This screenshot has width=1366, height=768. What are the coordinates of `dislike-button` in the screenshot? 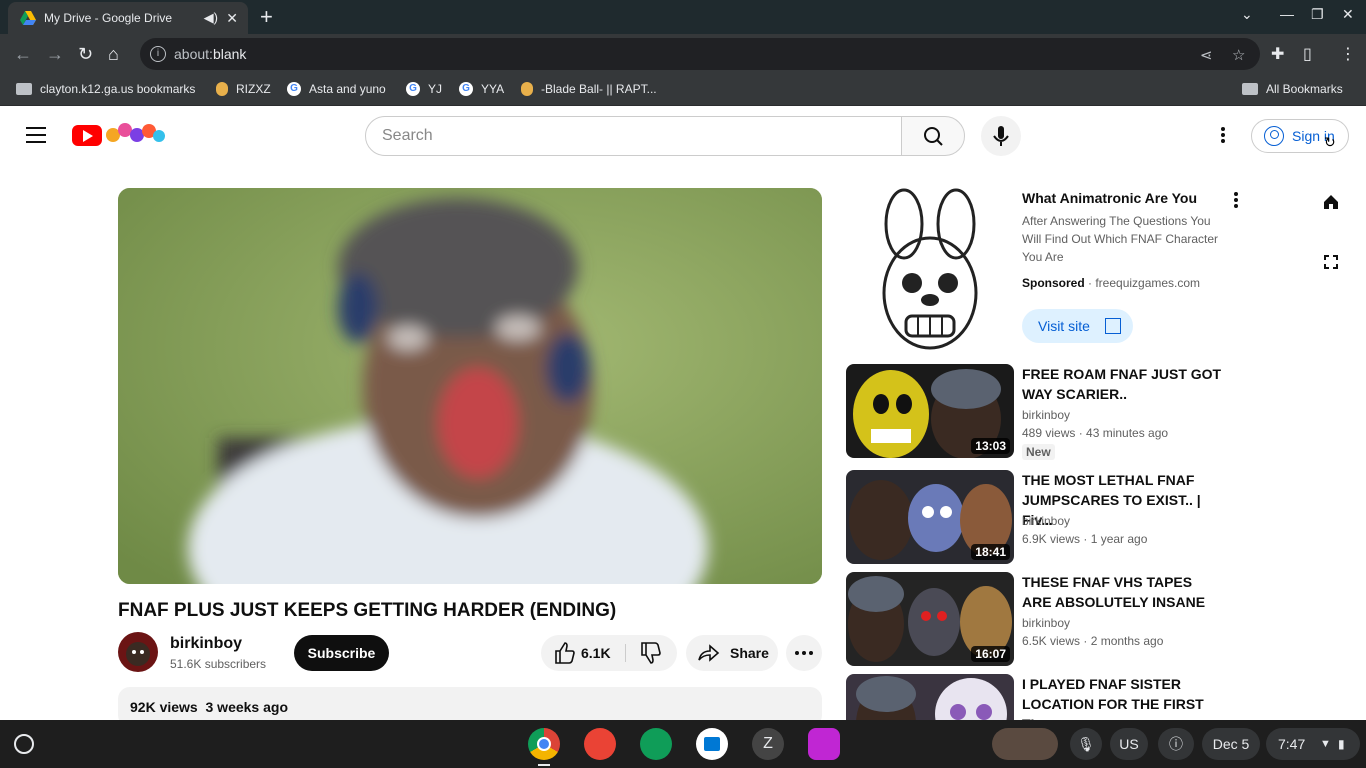 It's located at (650, 659).